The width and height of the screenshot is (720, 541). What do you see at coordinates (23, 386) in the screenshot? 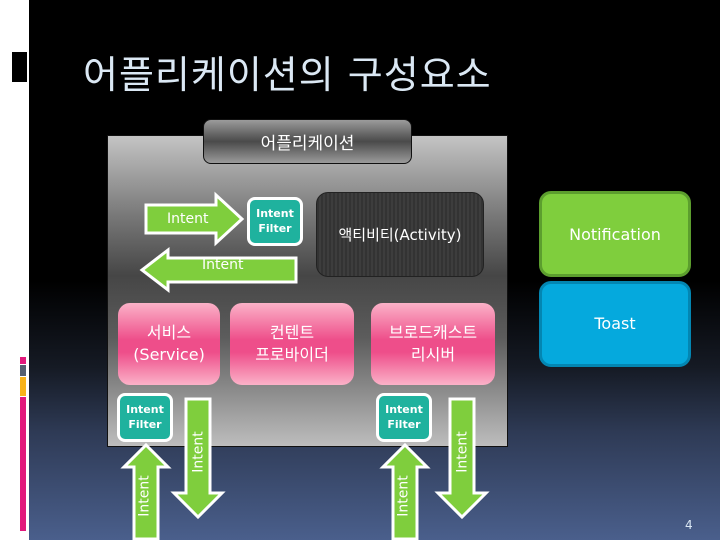
I see `accent-stripe-orange` at bounding box center [23, 386].